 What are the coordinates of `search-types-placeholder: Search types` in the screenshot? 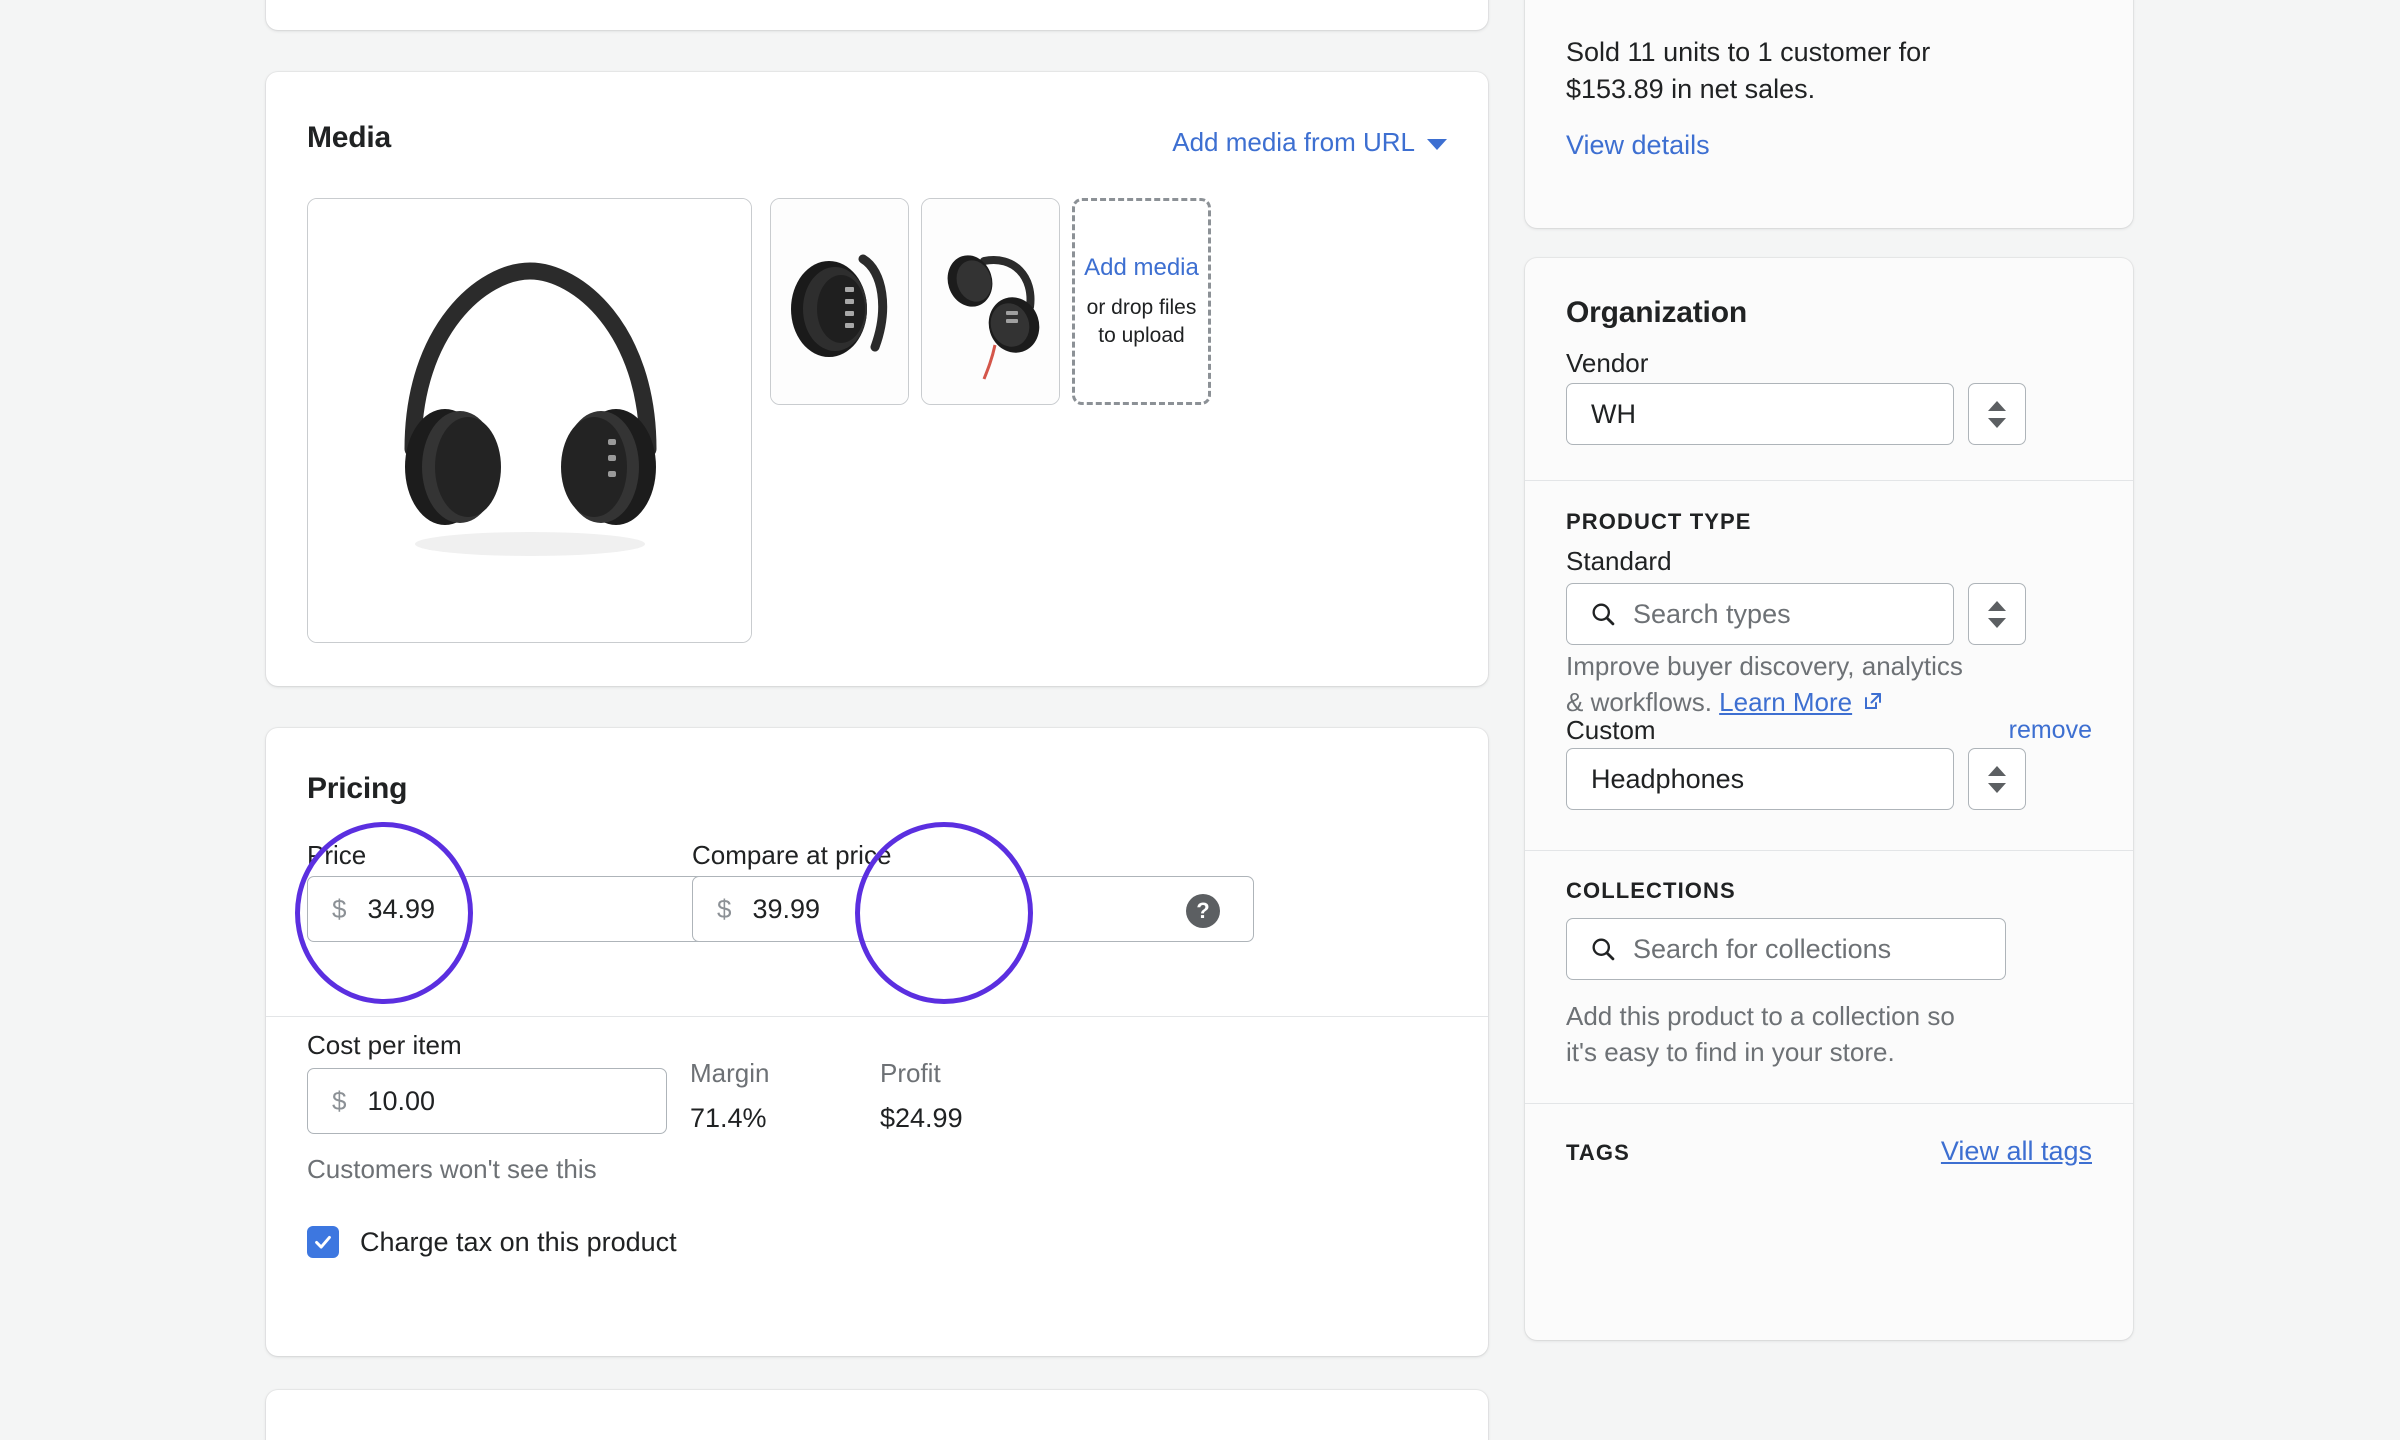 It's located at (1712, 613).